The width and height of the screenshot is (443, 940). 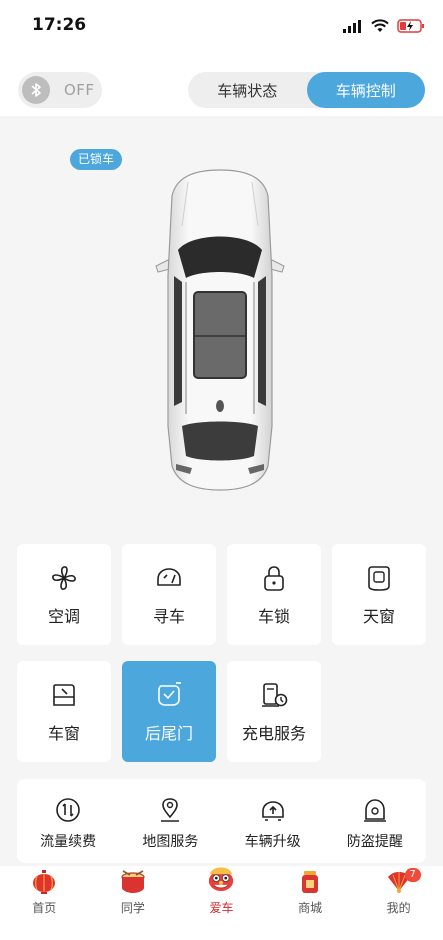 What do you see at coordinates (379, 578) in the screenshot?
I see `sunroof-icon` at bounding box center [379, 578].